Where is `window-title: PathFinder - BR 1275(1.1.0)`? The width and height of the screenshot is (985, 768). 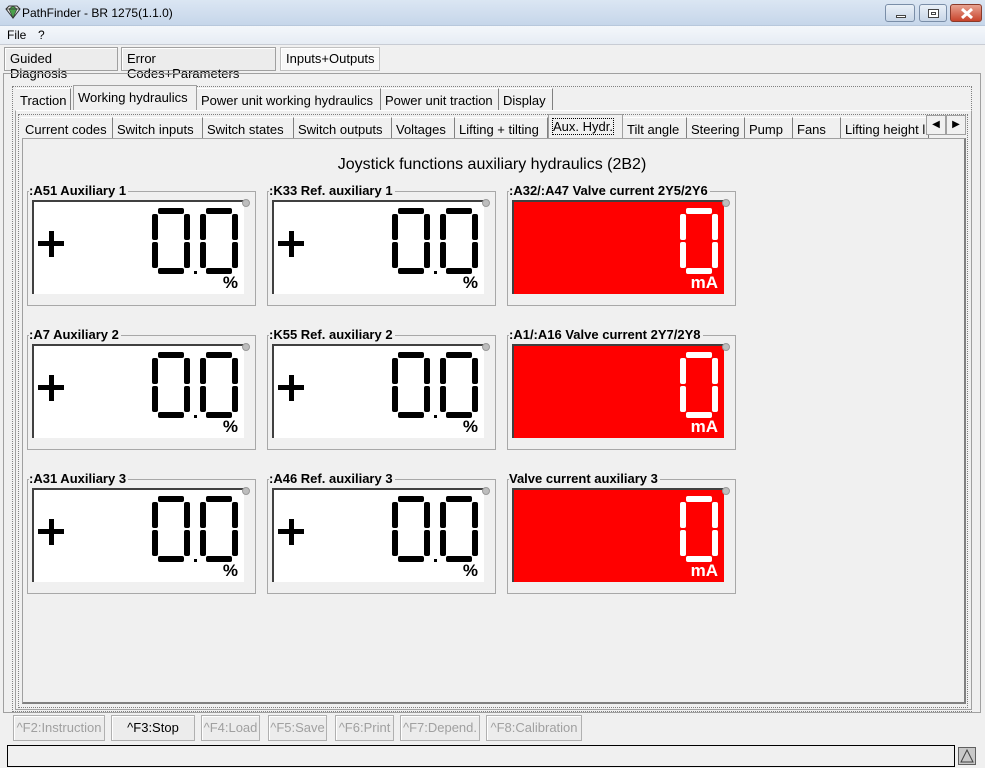 window-title: PathFinder - BR 1275(1.1.0) is located at coordinates (97, 13).